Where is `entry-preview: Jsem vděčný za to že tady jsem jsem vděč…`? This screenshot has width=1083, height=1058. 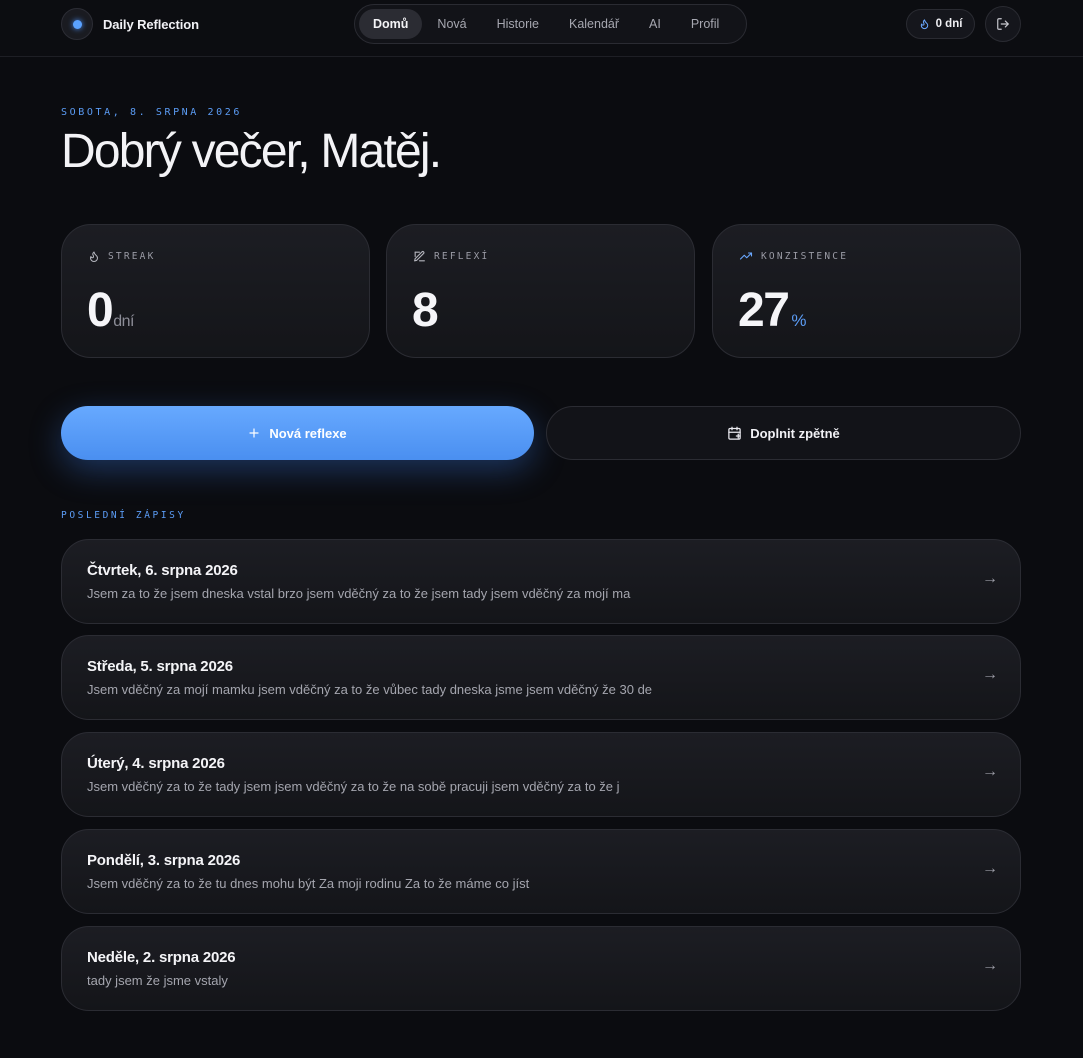 entry-preview: Jsem vděčný za to že tady jsem jsem vděč… is located at coordinates (353, 786).